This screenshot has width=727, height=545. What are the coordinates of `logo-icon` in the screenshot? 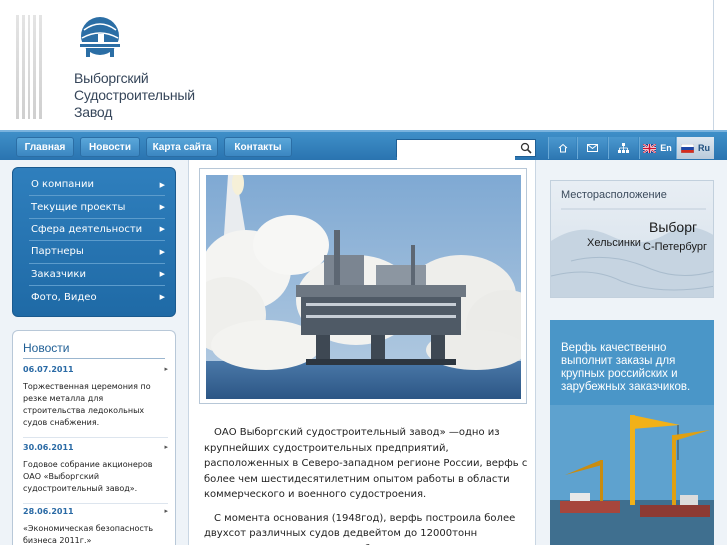 It's located at (99, 37).